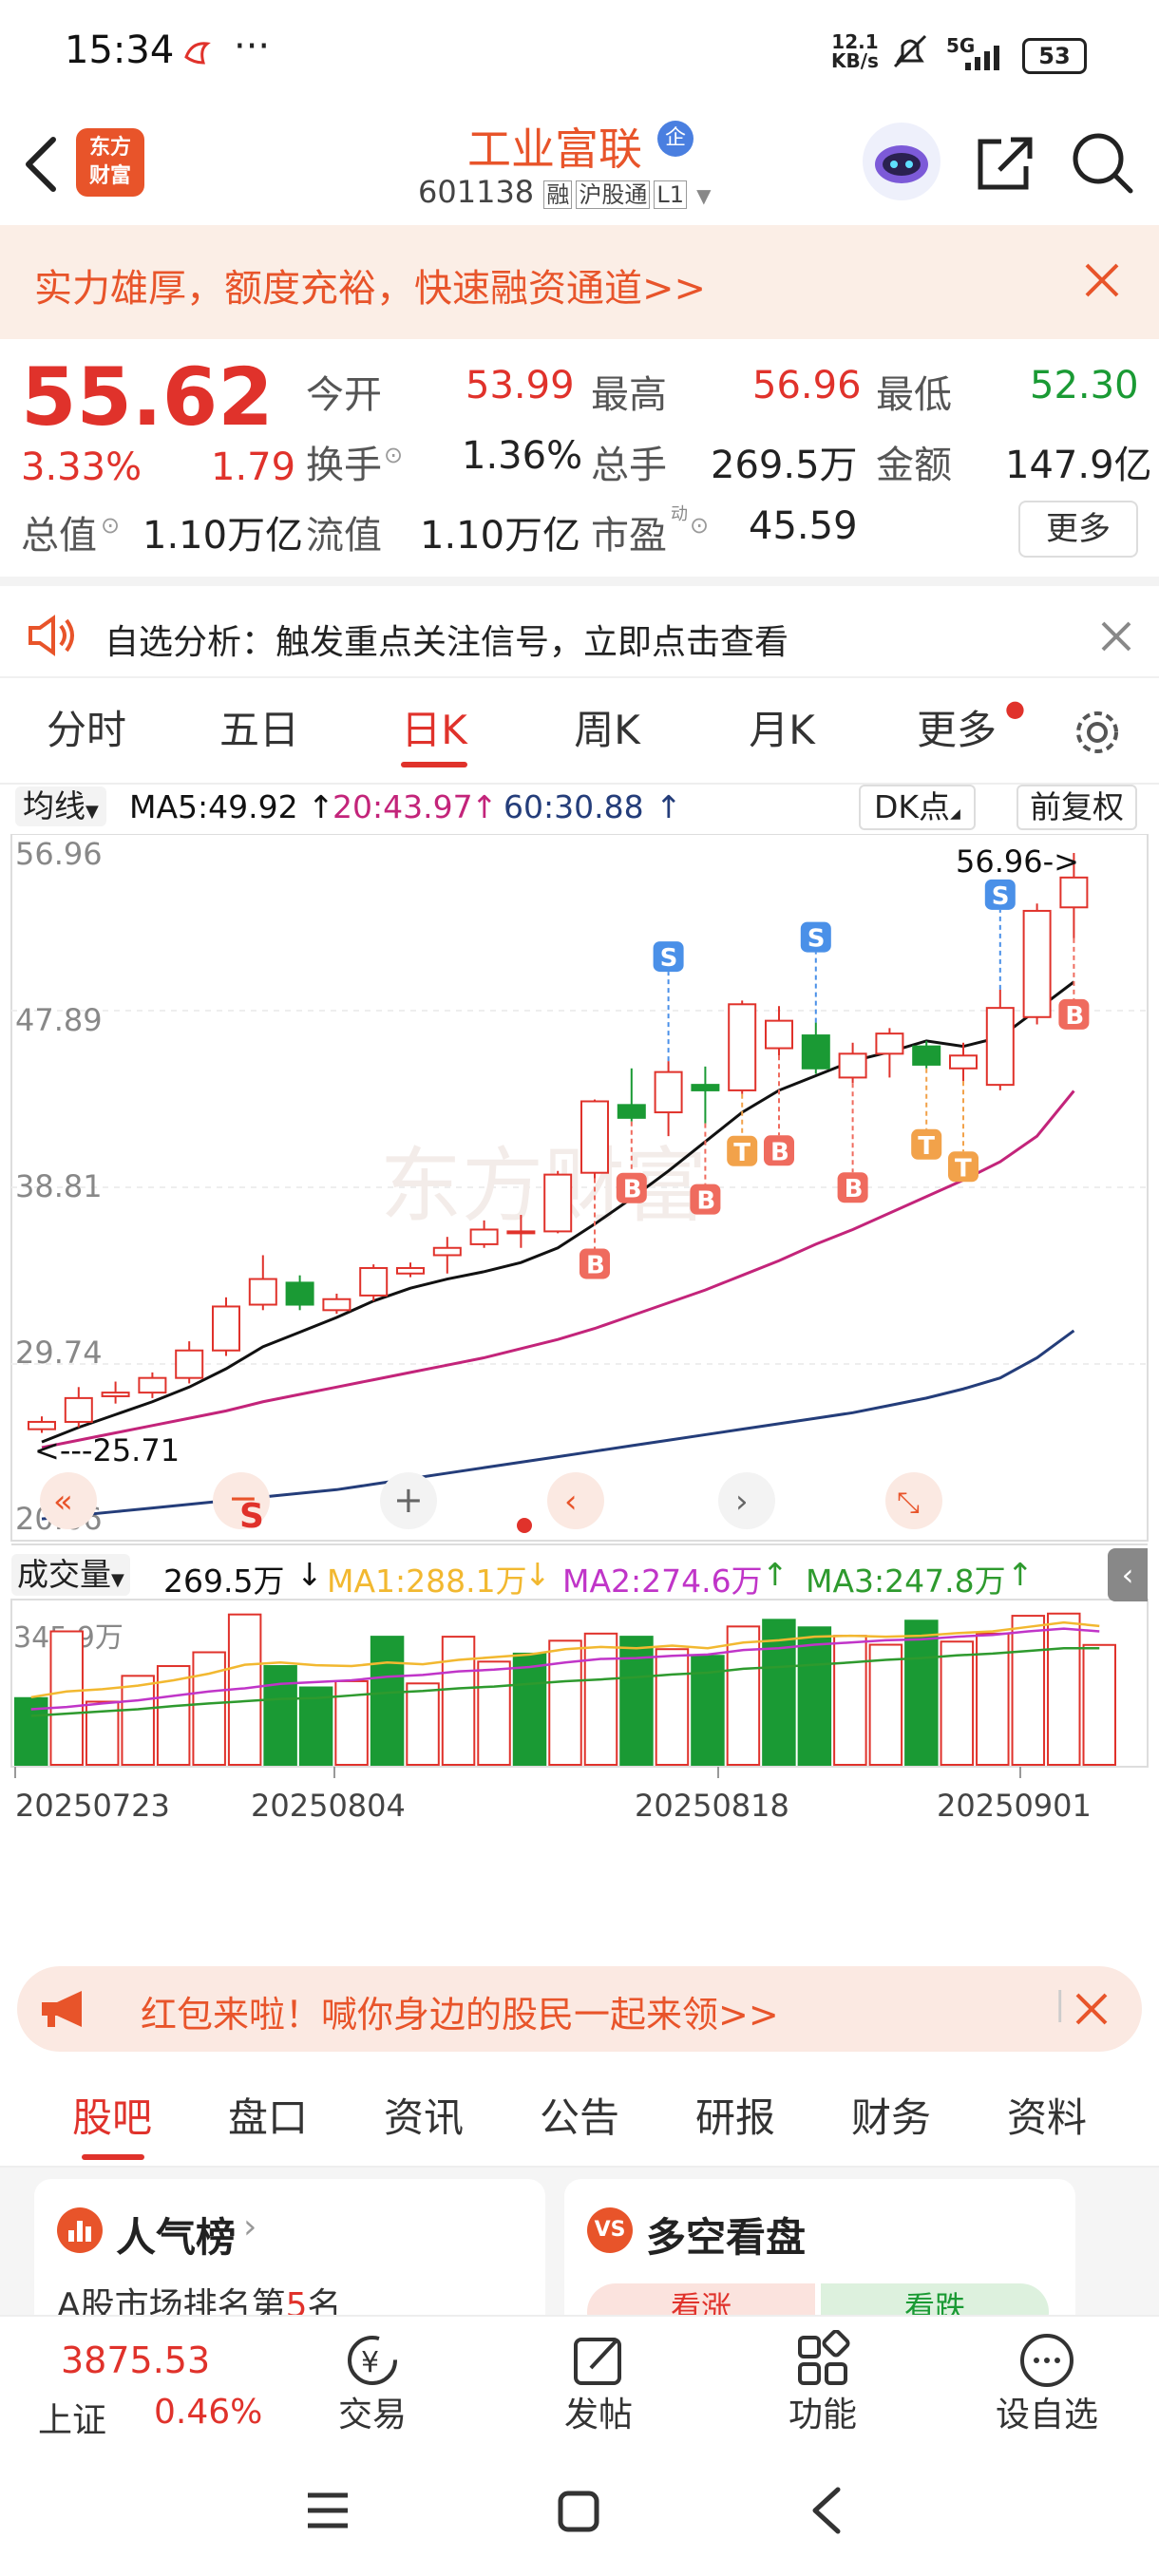 The width and height of the screenshot is (1159, 2576). Describe the element at coordinates (598, 2415) in the screenshot. I see `post-label: 发帖` at that location.